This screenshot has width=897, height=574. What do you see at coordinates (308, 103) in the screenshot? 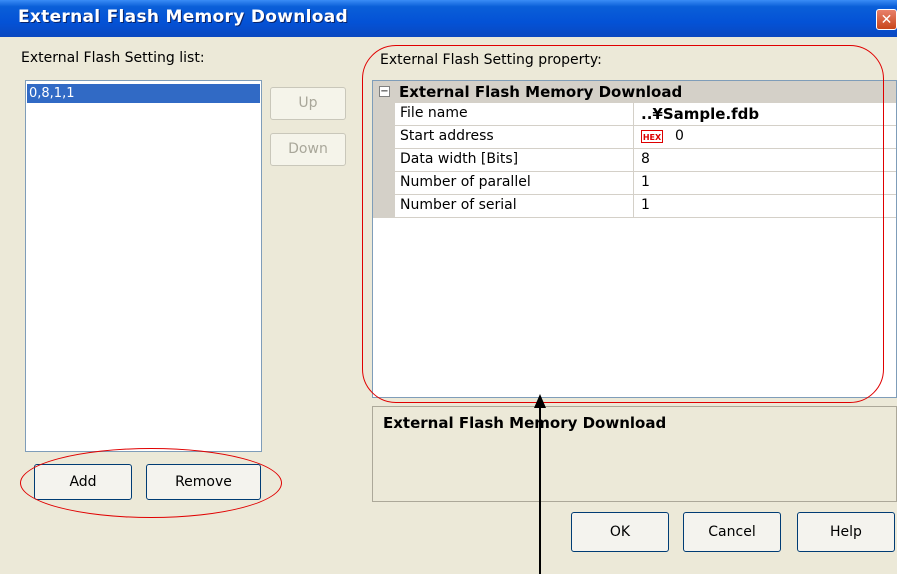
I see `up-button: Up` at bounding box center [308, 103].